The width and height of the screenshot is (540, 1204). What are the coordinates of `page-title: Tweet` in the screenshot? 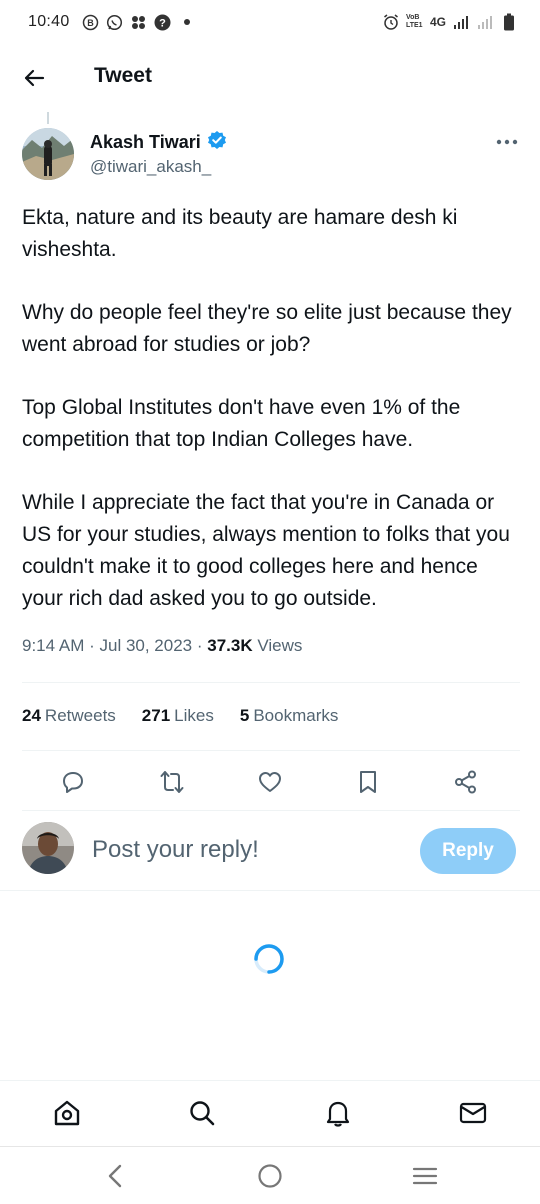 It's located at (123, 75).